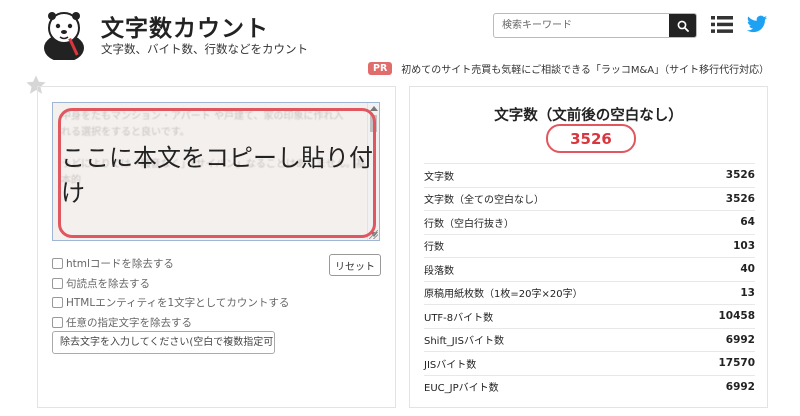 The height and width of the screenshot is (416, 800). Describe the element at coordinates (588, 116) in the screenshot. I see `main-count-label: 文字数（文前後の空白なし）` at that location.